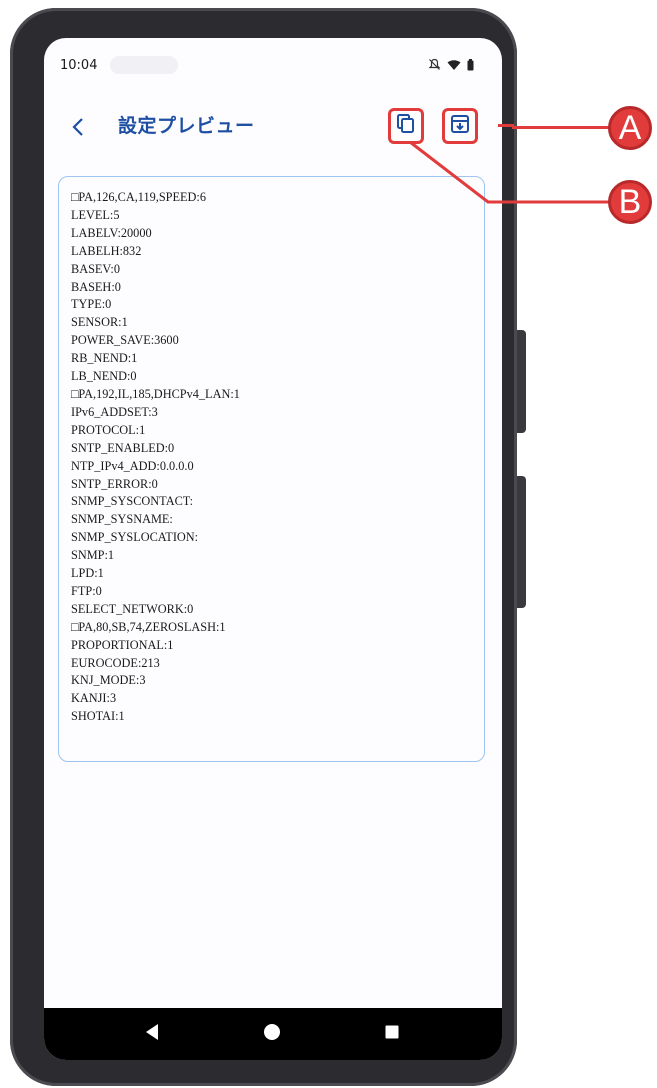  What do you see at coordinates (125, 340) in the screenshot?
I see `preview-line: POWER_SAVE:3600` at bounding box center [125, 340].